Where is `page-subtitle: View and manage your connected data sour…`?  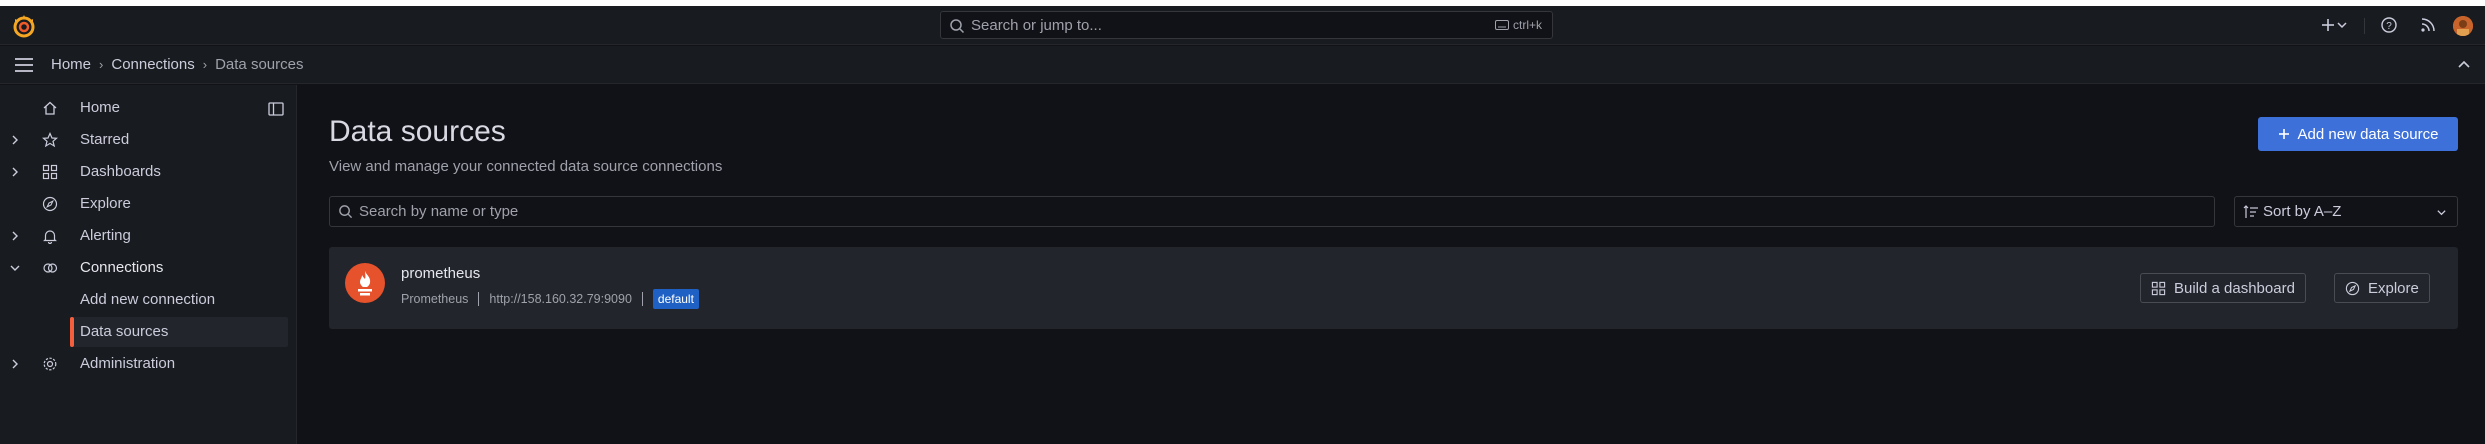
page-subtitle: View and manage your connected data sour… is located at coordinates (526, 166).